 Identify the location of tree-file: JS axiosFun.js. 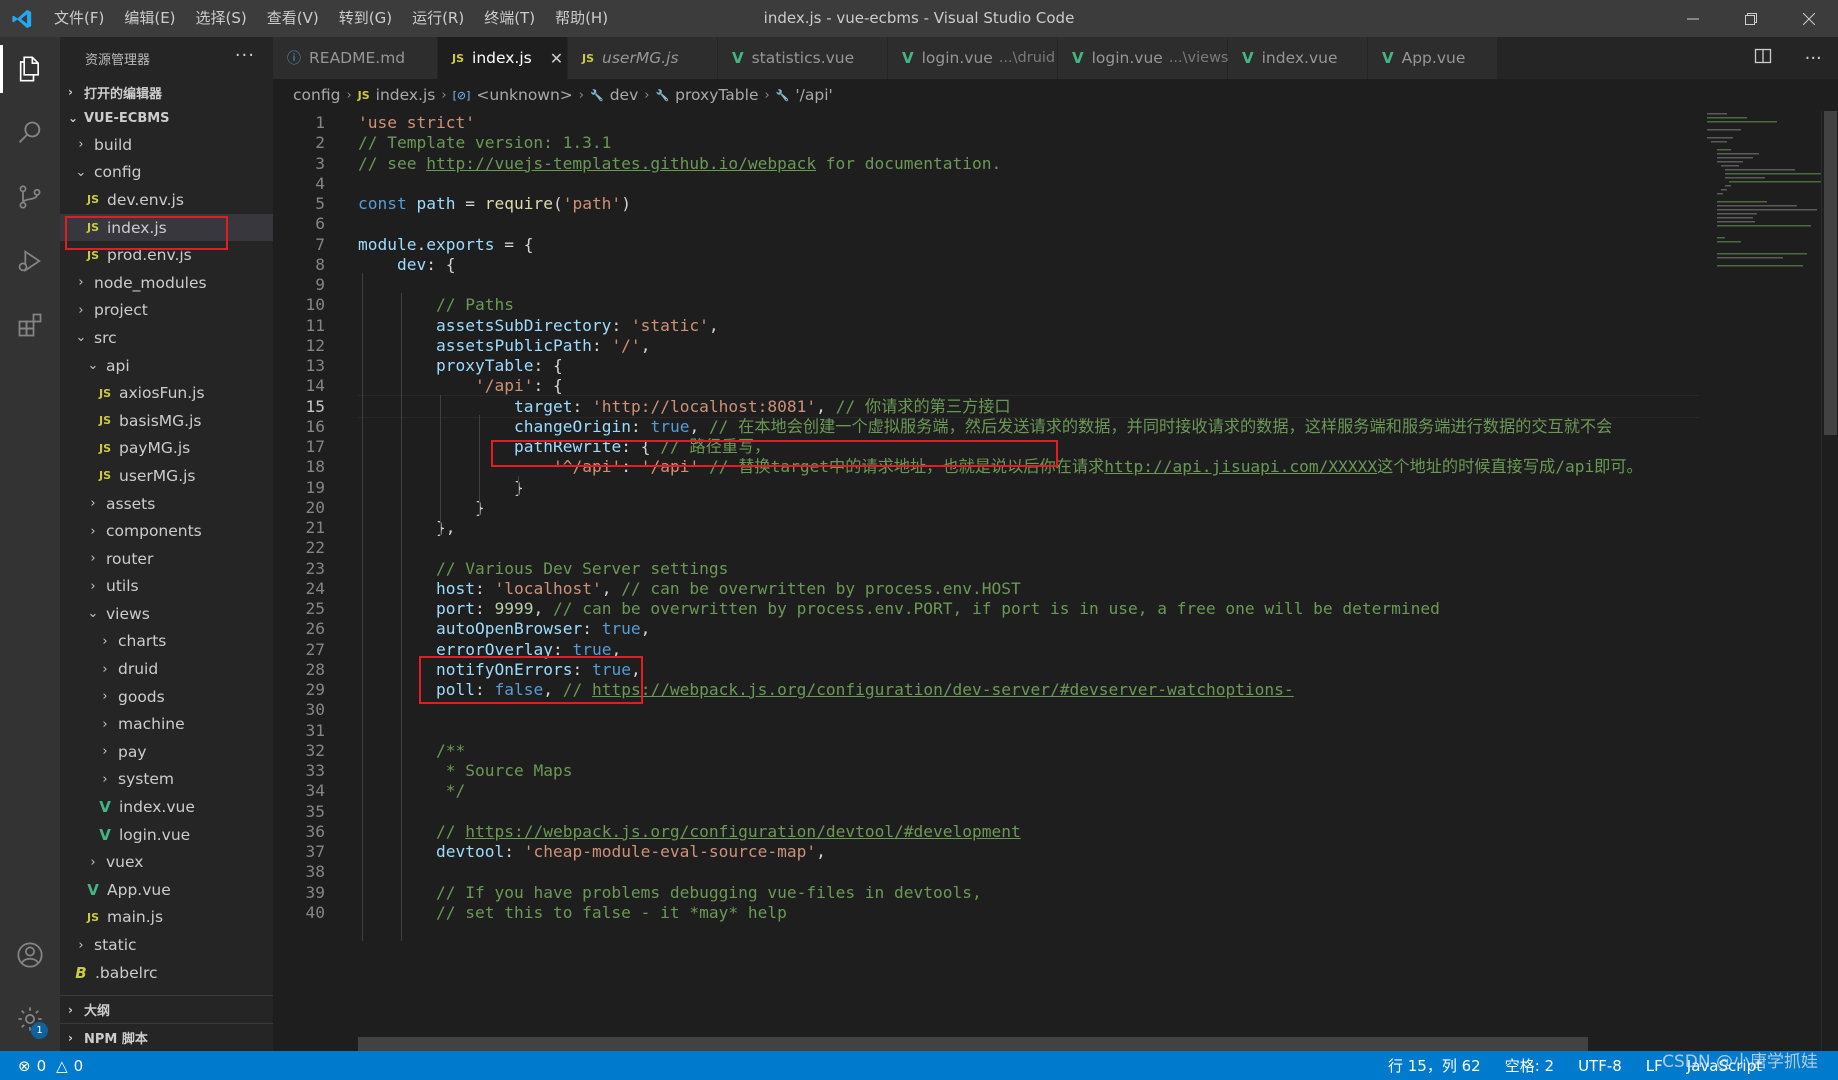
(166, 393).